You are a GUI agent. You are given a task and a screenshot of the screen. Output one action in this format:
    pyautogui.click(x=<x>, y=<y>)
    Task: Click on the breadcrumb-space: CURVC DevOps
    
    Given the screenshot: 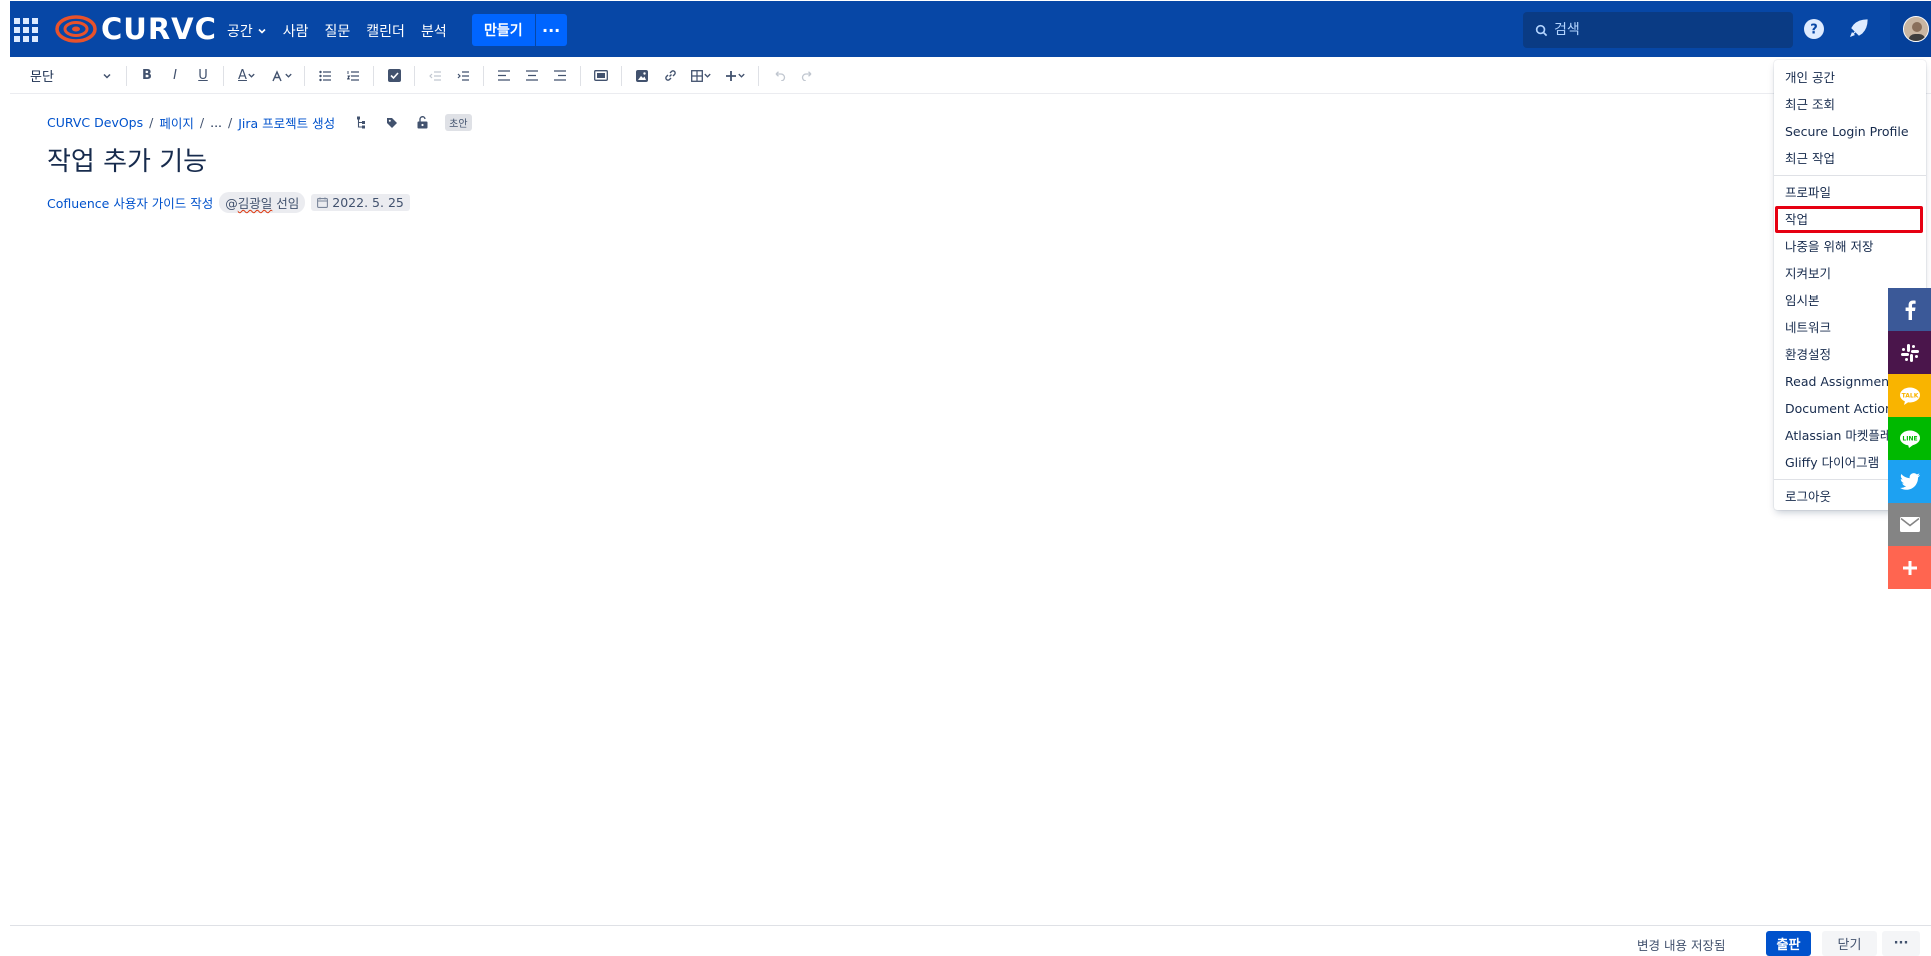 What is the action you would take?
    pyautogui.click(x=95, y=122)
    